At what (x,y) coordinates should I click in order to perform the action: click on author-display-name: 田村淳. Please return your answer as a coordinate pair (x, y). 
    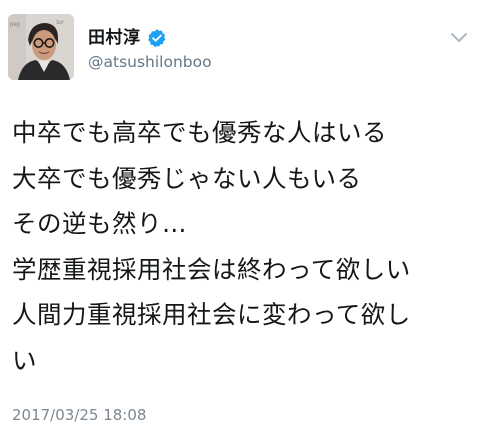
    Looking at the image, I should click on (127, 38).